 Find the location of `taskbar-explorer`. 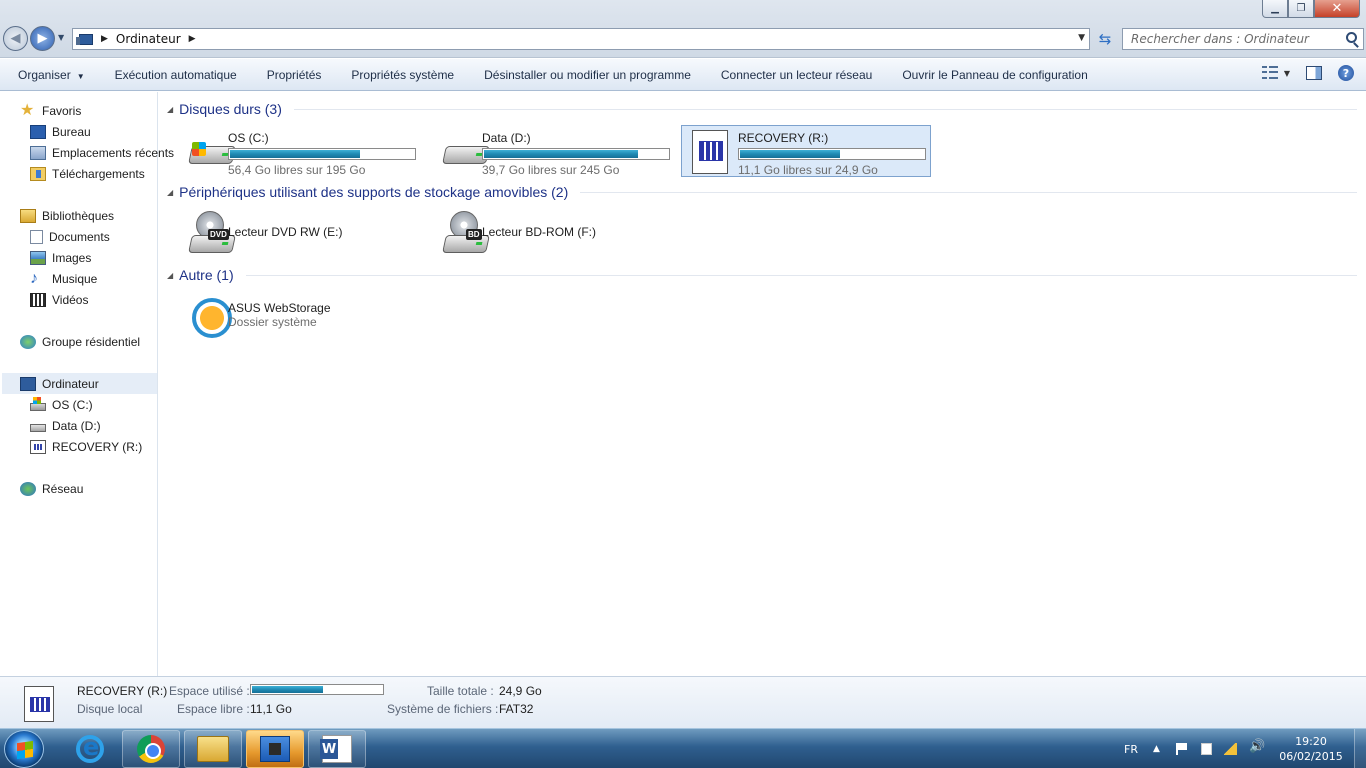

taskbar-explorer is located at coordinates (213, 749).